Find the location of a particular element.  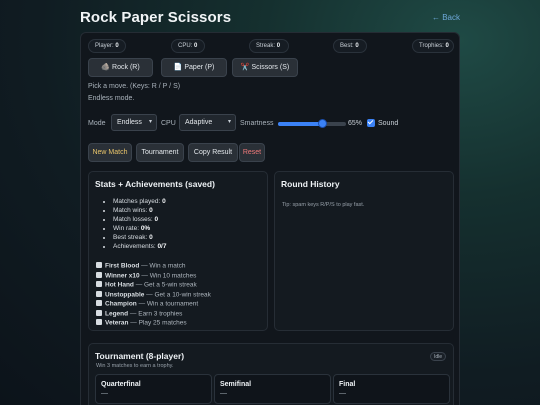

streak-pill: Streak: 0 is located at coordinates (269, 46).